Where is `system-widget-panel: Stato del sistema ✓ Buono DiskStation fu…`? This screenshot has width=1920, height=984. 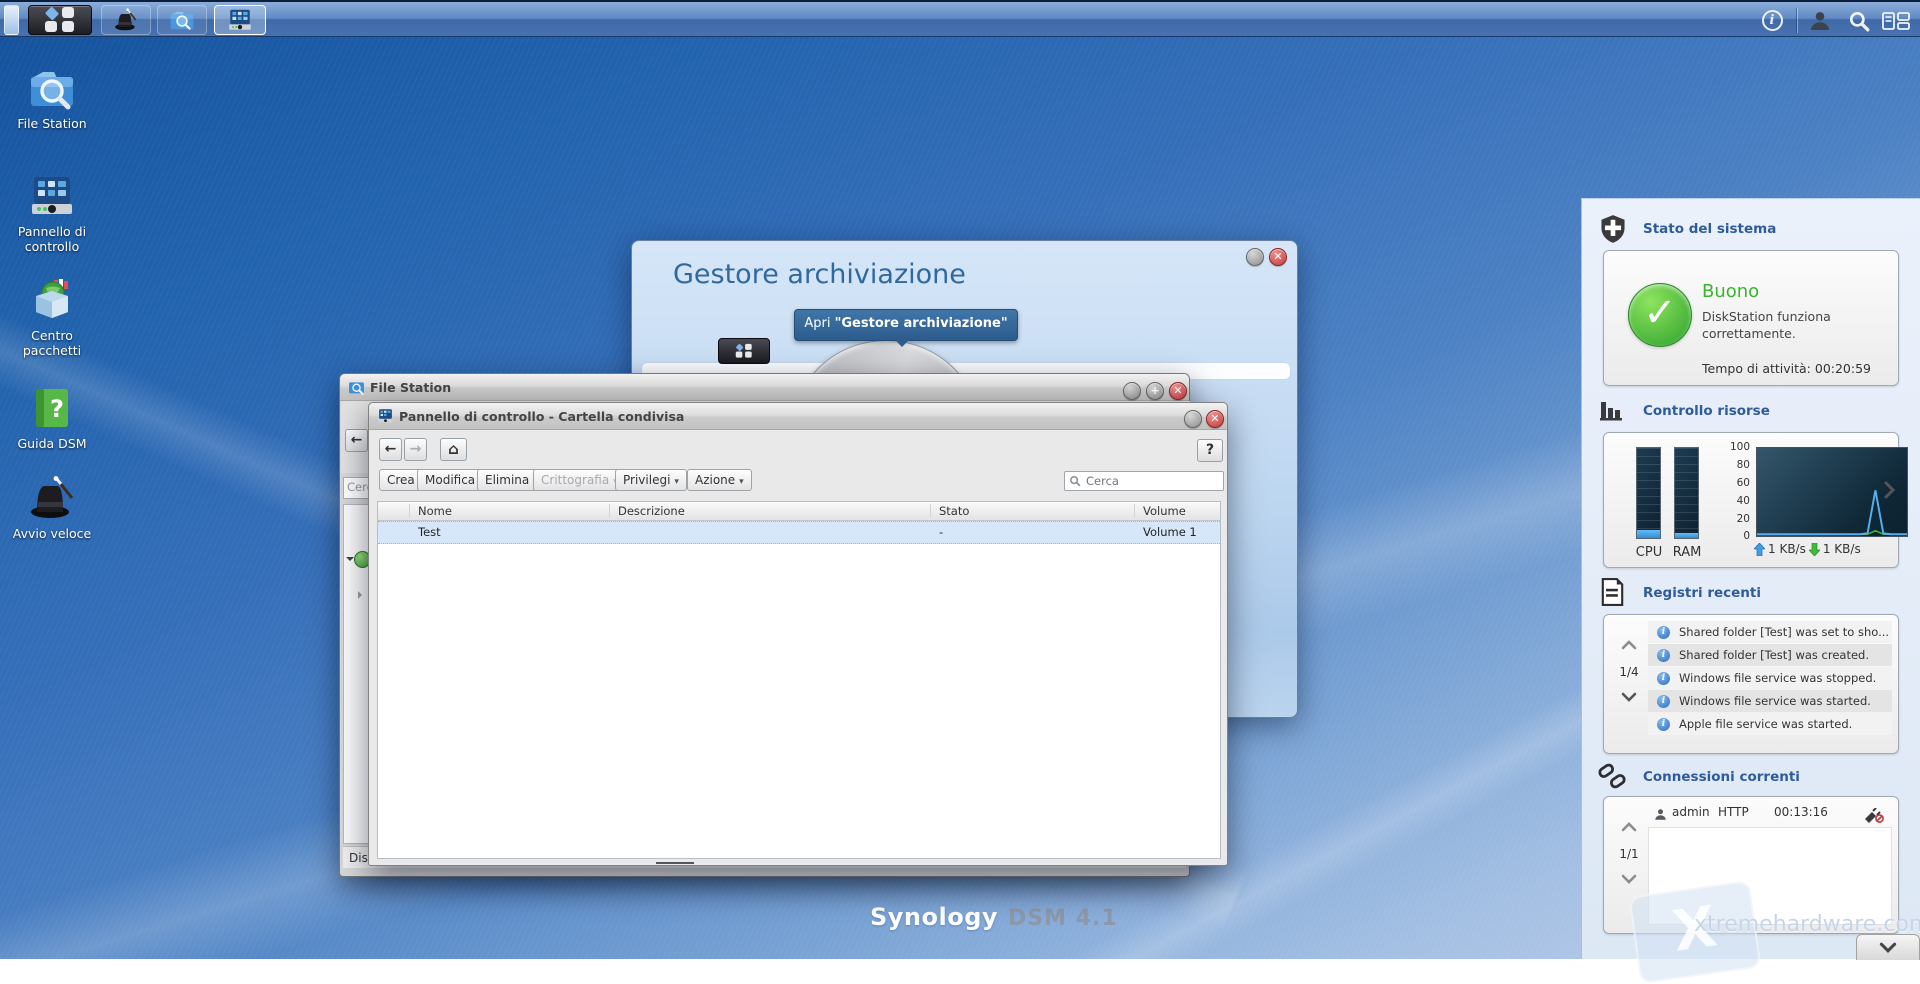 system-widget-panel: Stato del sistema ✓ Buono DiskStation fu… is located at coordinates (1750, 578).